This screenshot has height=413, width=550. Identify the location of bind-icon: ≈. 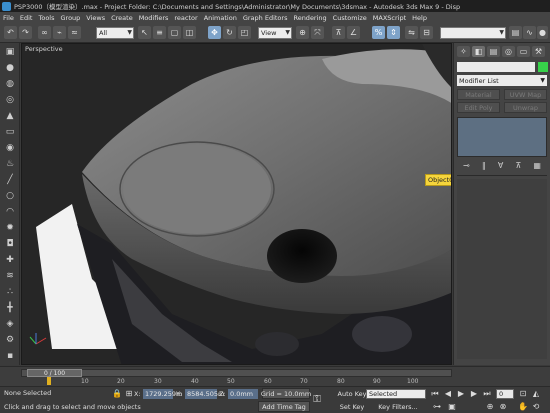
(74, 32).